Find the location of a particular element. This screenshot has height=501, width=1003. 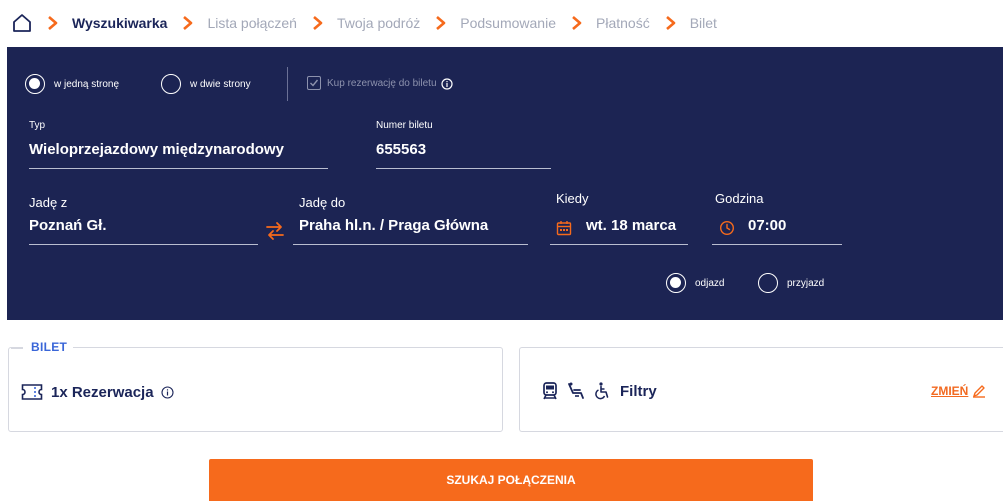

to-underline is located at coordinates (410, 244).